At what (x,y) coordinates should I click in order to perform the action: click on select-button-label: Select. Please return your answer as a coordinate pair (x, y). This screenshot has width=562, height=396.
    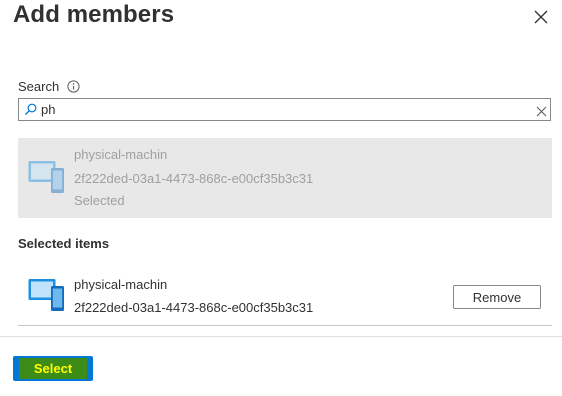
    Looking at the image, I should click on (53, 368).